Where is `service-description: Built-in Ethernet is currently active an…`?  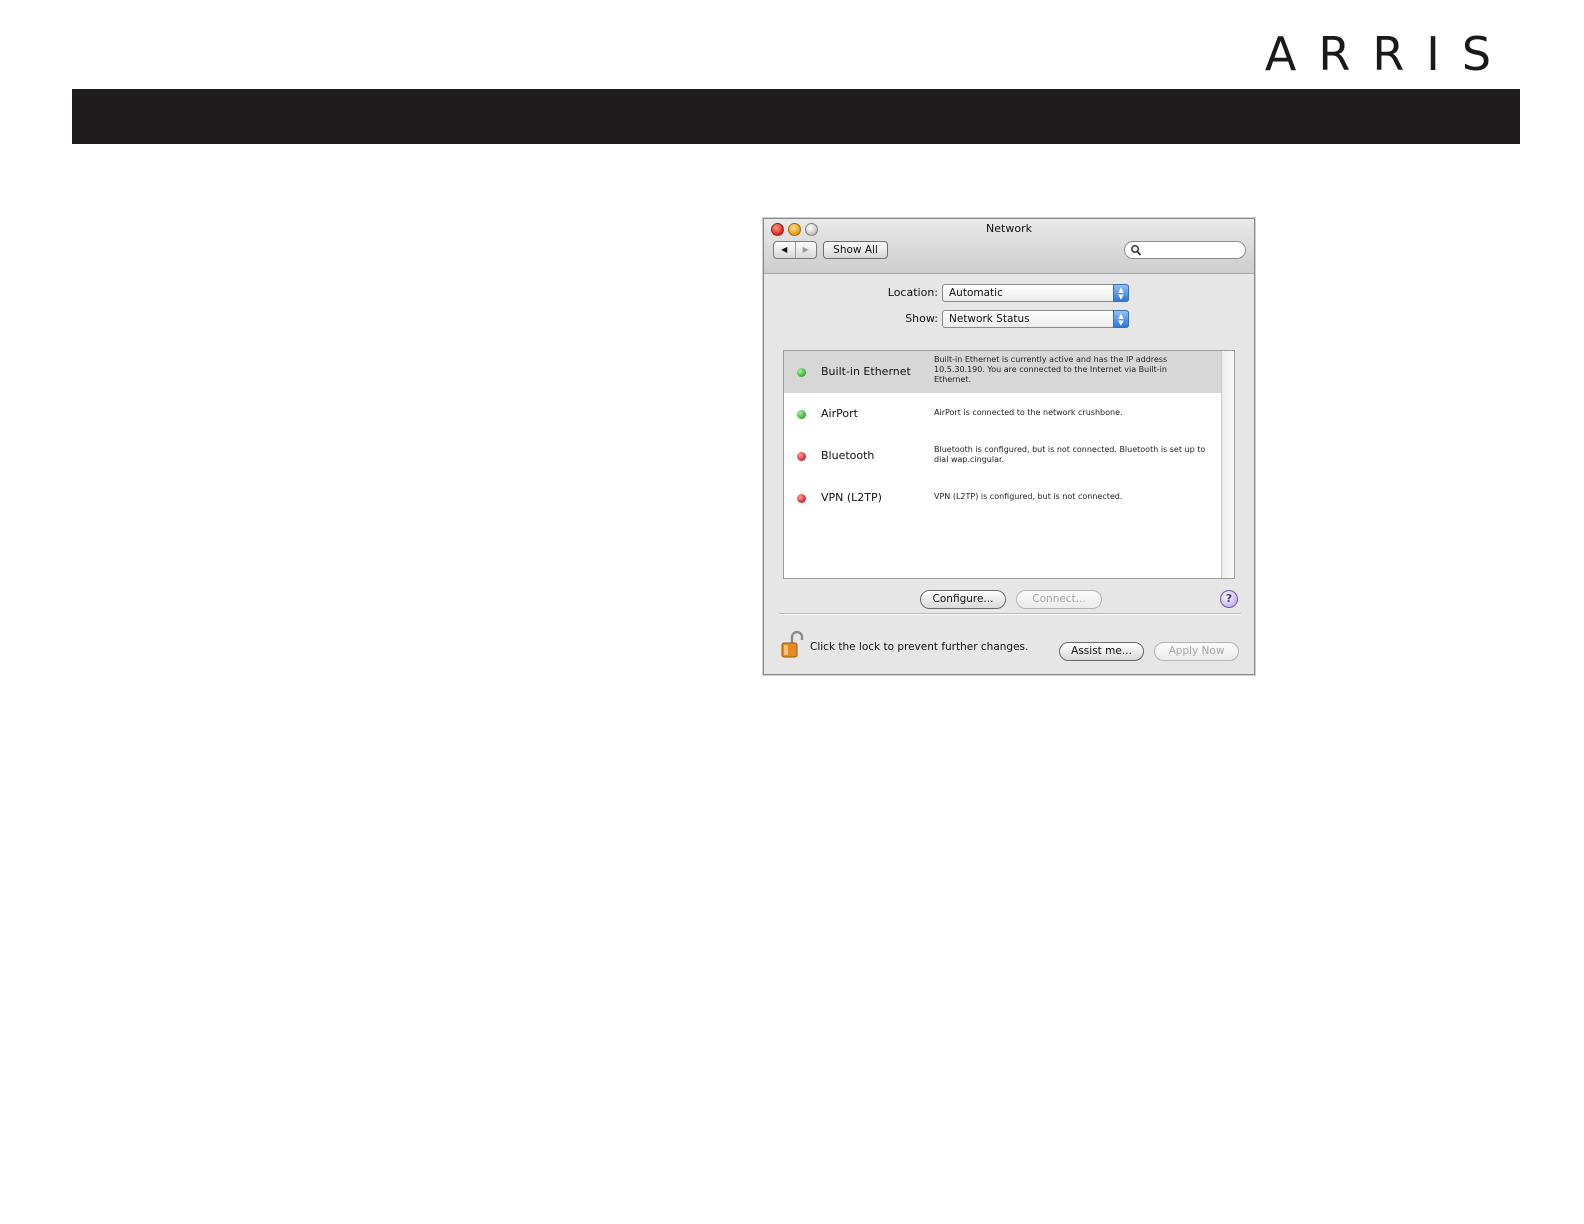
service-description: Built-in Ethernet is currently active an… is located at coordinates (1051, 369).